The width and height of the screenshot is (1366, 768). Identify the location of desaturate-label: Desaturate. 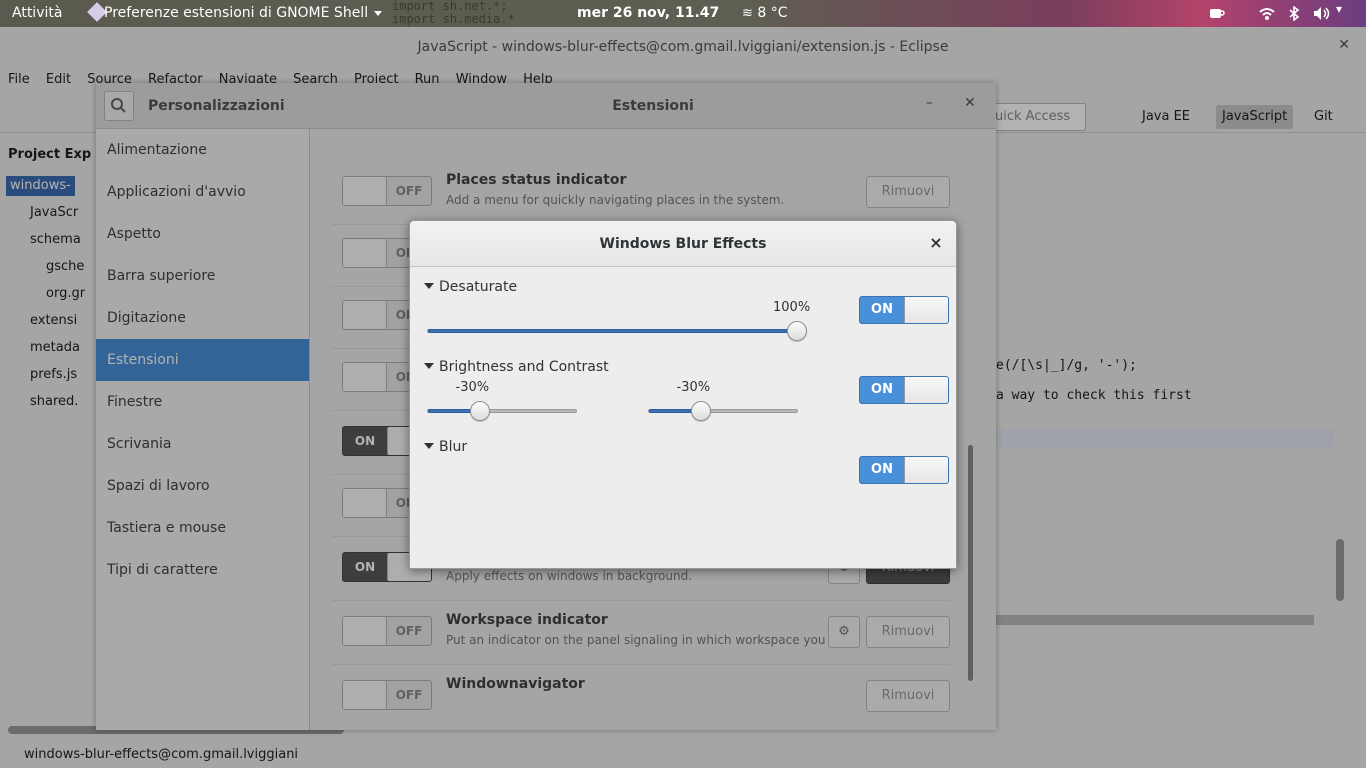
(478, 287).